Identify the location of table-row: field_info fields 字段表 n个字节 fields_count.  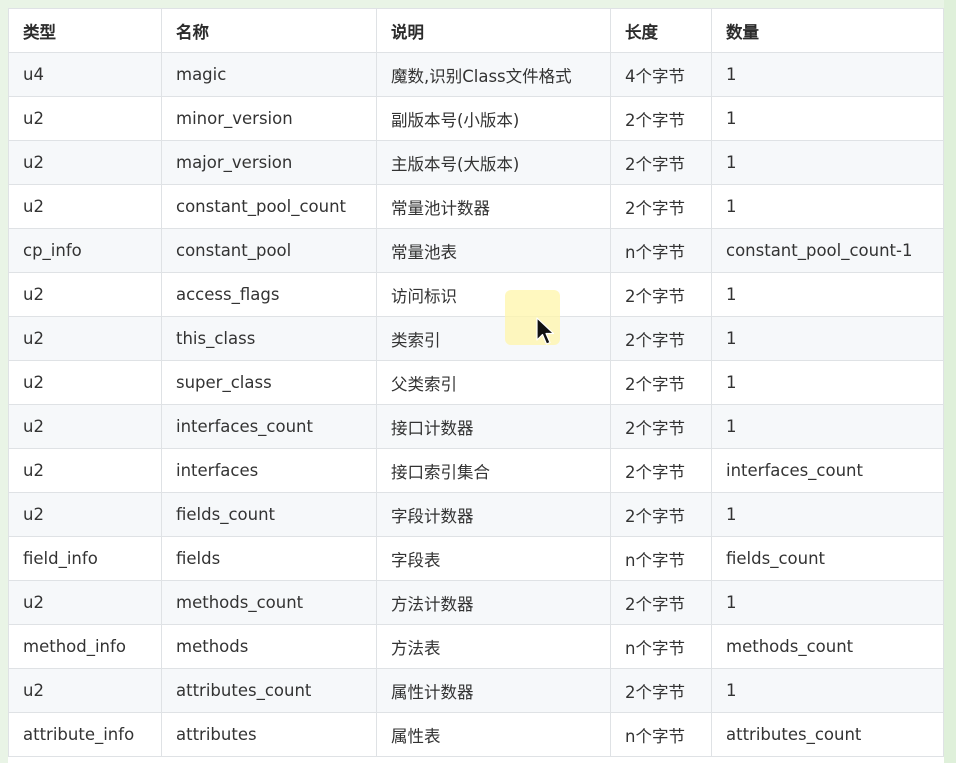
(476, 558).